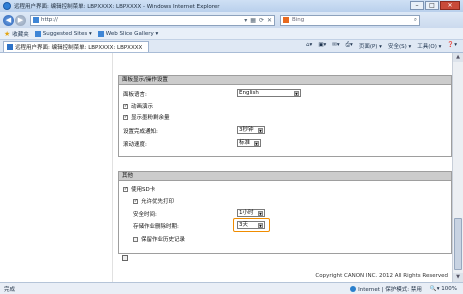 Image resolution: width=463 pixels, height=294 pixels. Describe the element at coordinates (384, 46) in the screenshot. I see `command-bar: ⌂▾ ▣▾ ✉▾ ⎙▾ 页面(P) ▾ 安全(S) ▾ 工具(O) ▾ ❓▾` at that location.